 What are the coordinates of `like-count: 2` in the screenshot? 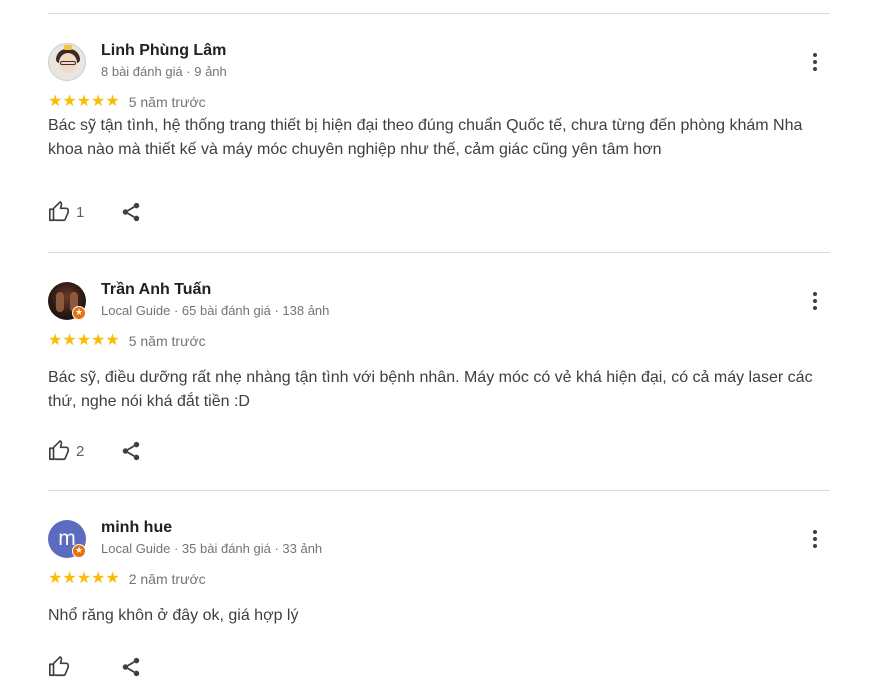 It's located at (80, 451).